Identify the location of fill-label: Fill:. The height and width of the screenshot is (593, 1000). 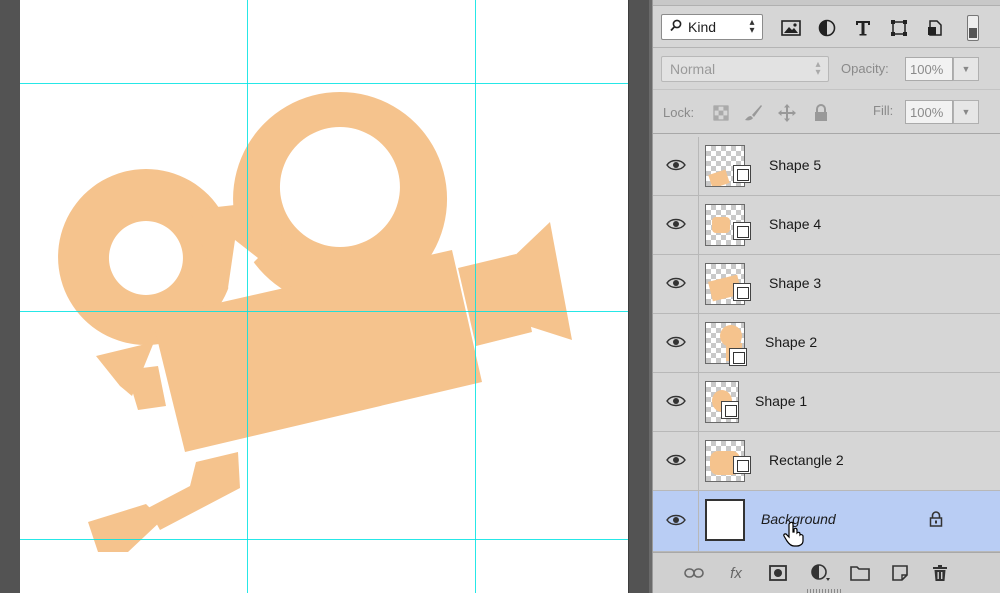
(883, 110).